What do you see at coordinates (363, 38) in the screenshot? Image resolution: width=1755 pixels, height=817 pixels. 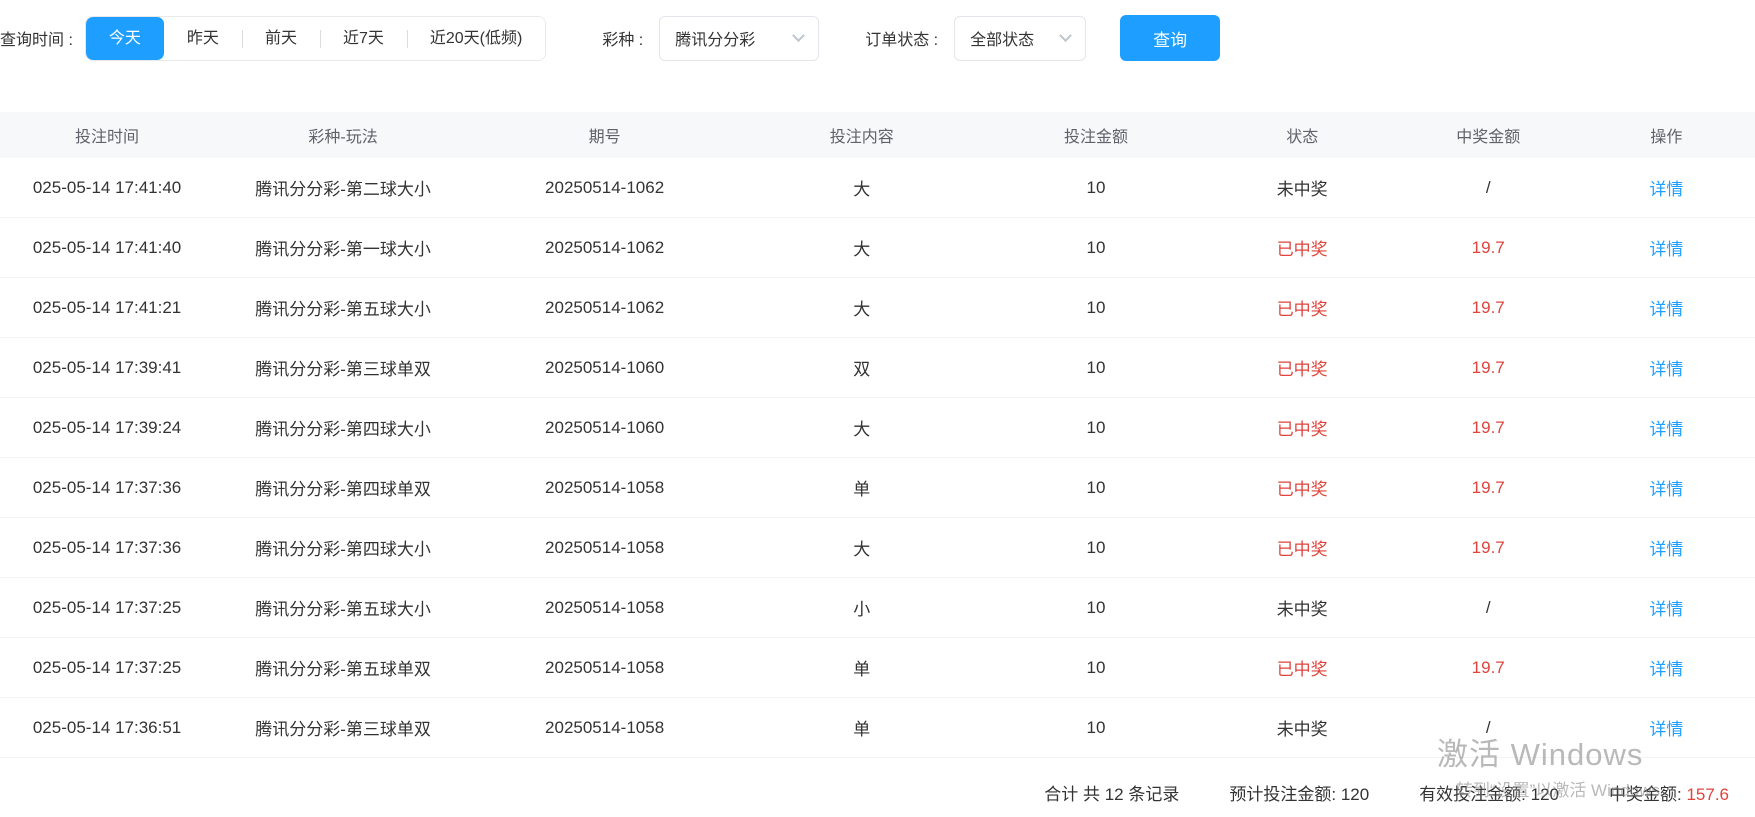 I see `tab-last-7-days: 近7天` at bounding box center [363, 38].